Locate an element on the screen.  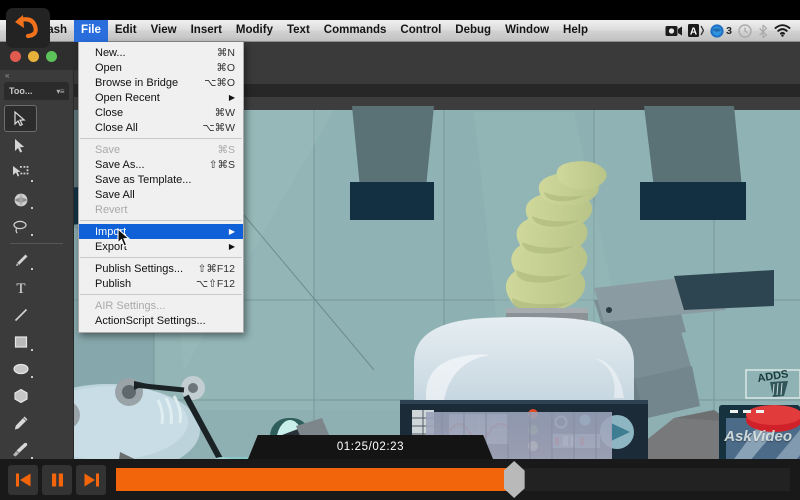
menu-insert: Insert is located at coordinates (206, 31).